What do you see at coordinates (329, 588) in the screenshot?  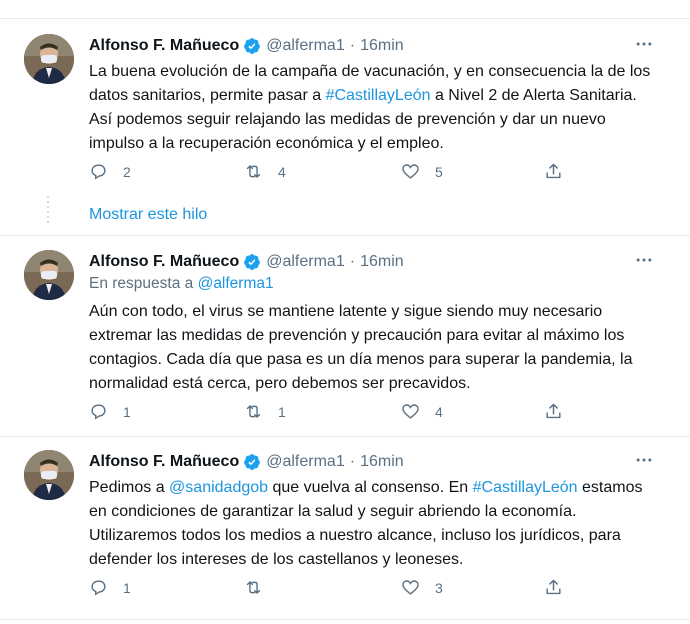 I see `tweet-actions: 1 3` at bounding box center [329, 588].